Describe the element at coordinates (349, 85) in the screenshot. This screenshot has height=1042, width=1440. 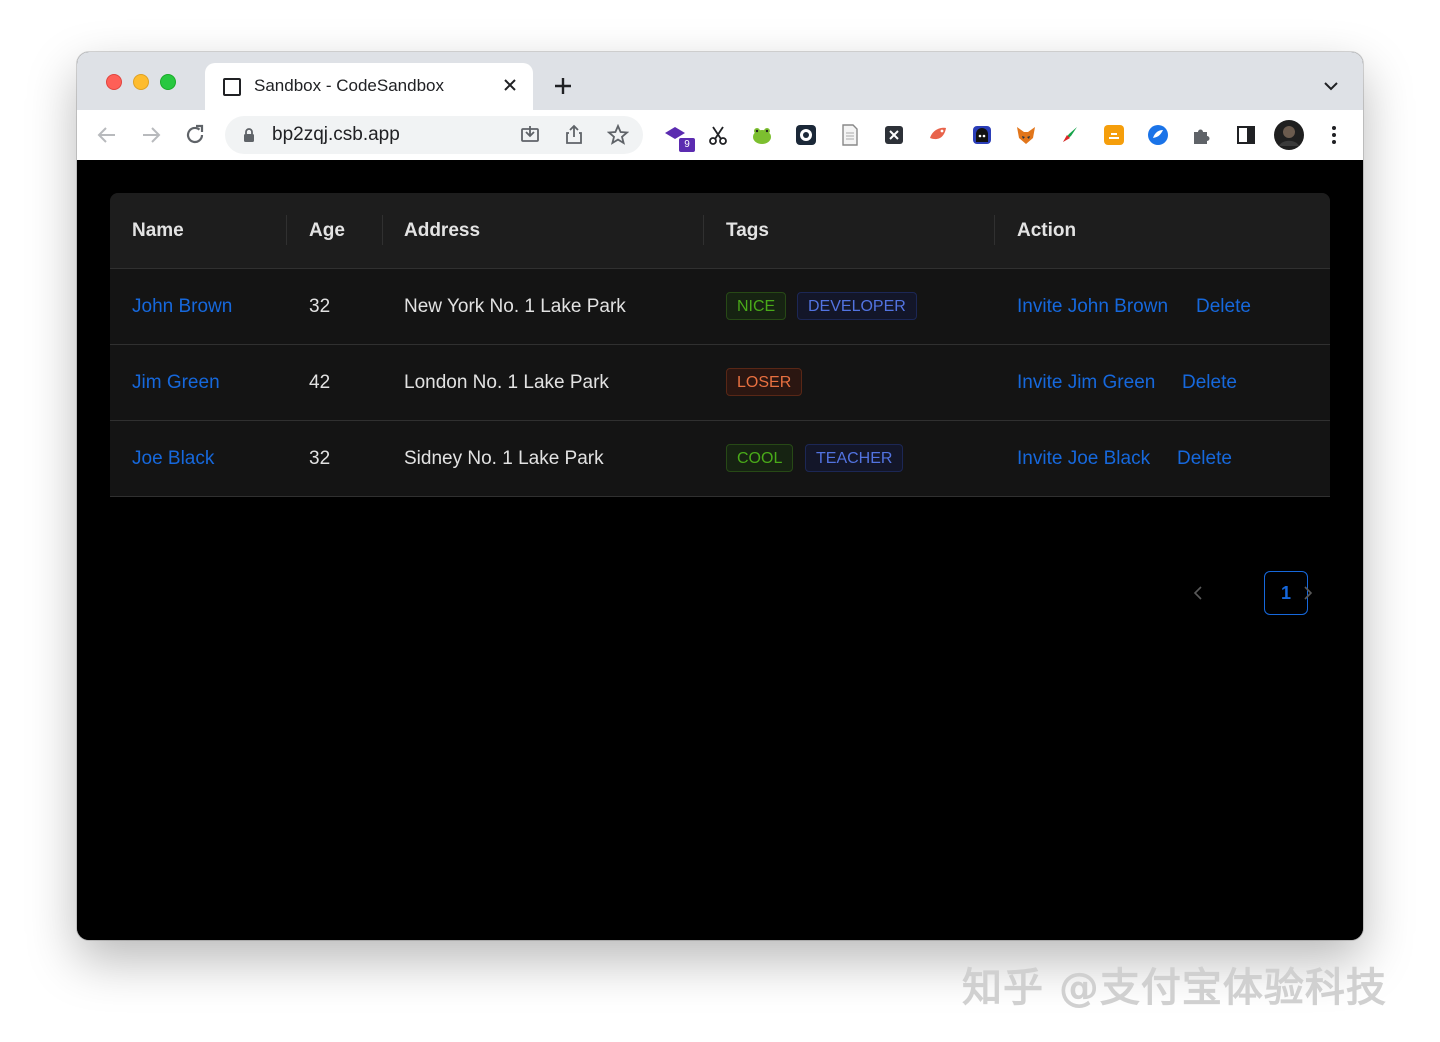
I see `tab-title: Sandbox - CodeSandbox` at that location.